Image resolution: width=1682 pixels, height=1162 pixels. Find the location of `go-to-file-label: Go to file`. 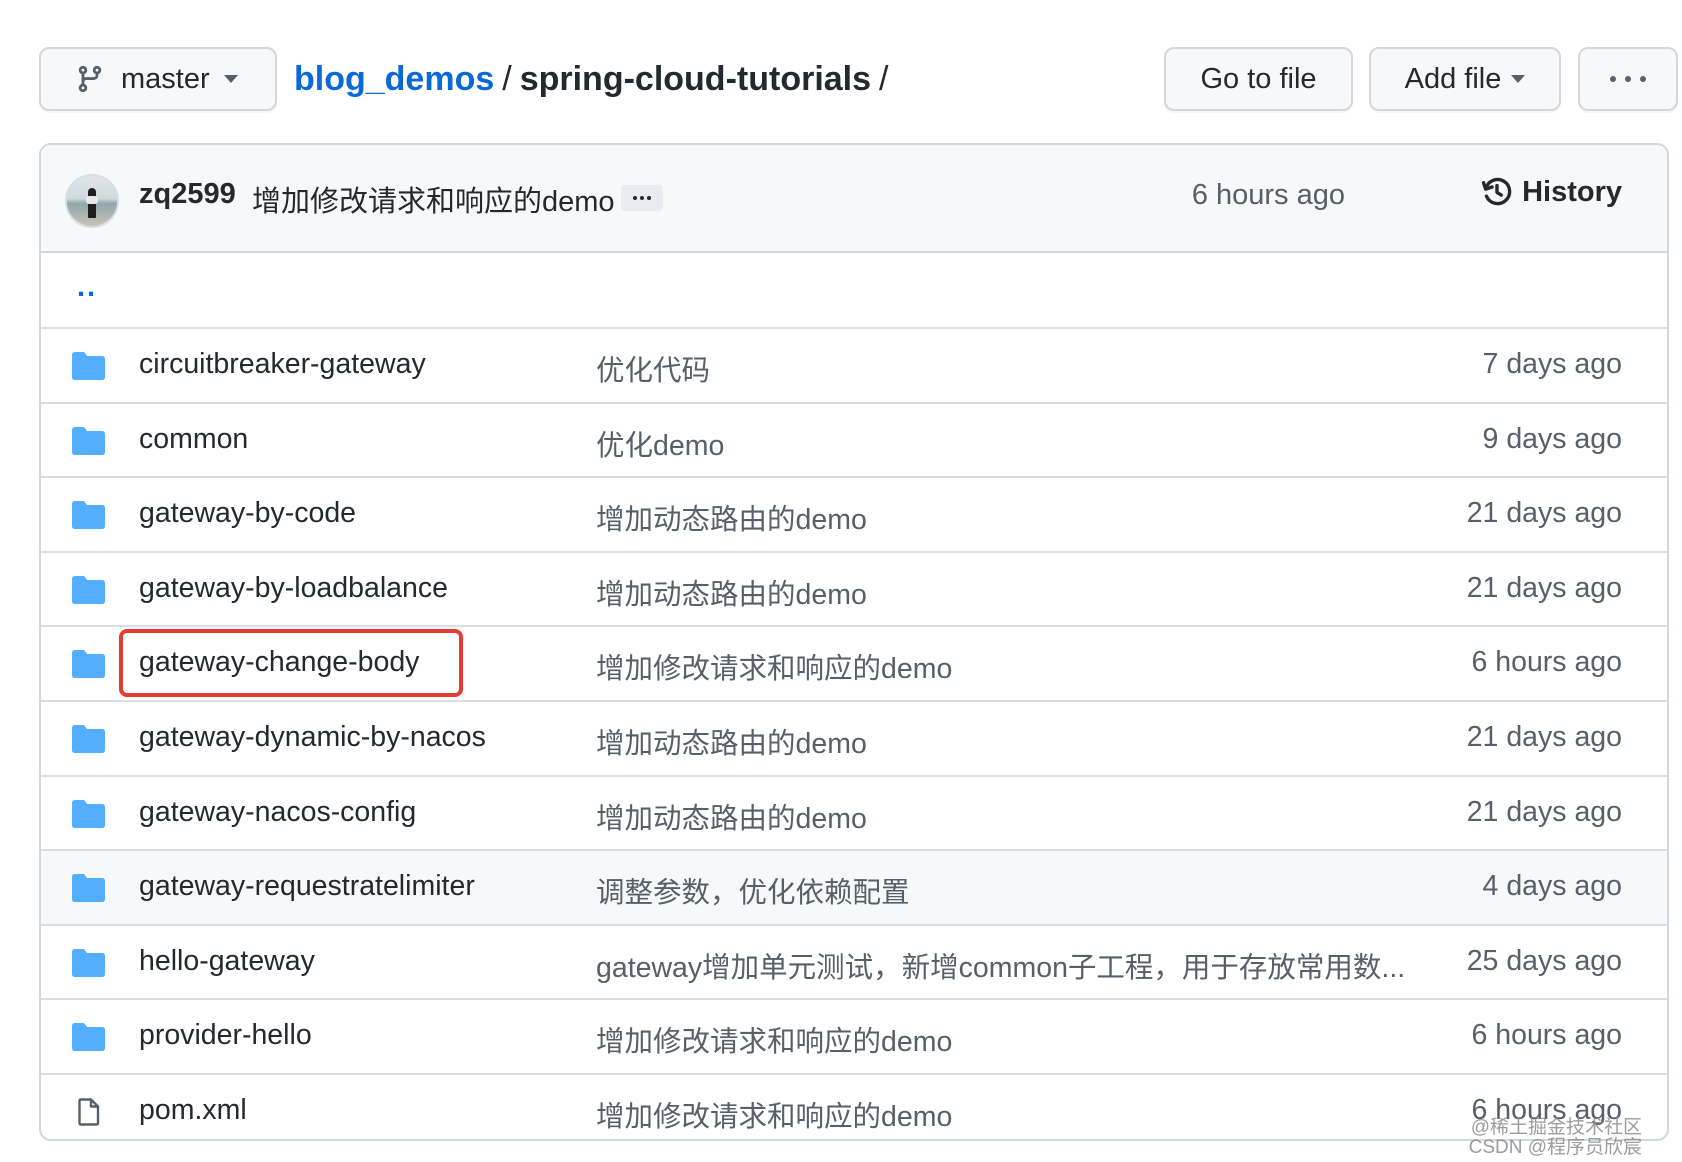

go-to-file-label: Go to file is located at coordinates (1258, 78).